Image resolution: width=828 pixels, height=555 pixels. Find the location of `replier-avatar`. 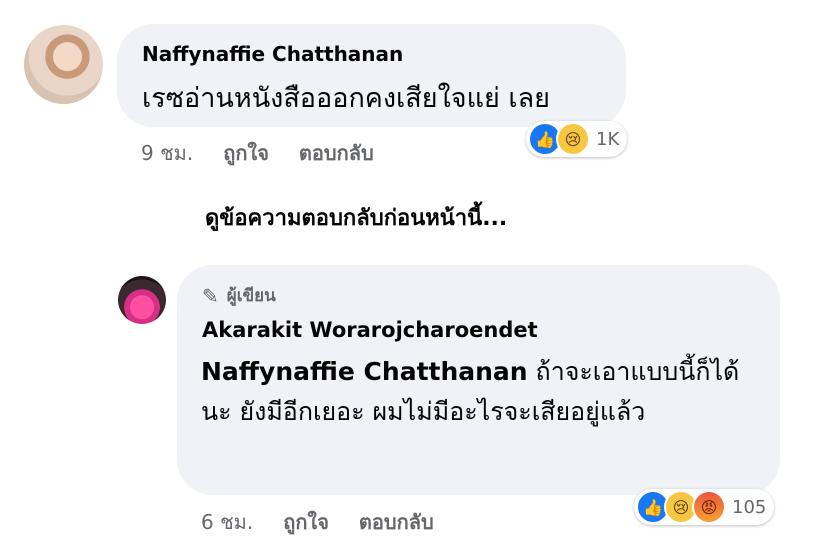

replier-avatar is located at coordinates (142, 300).